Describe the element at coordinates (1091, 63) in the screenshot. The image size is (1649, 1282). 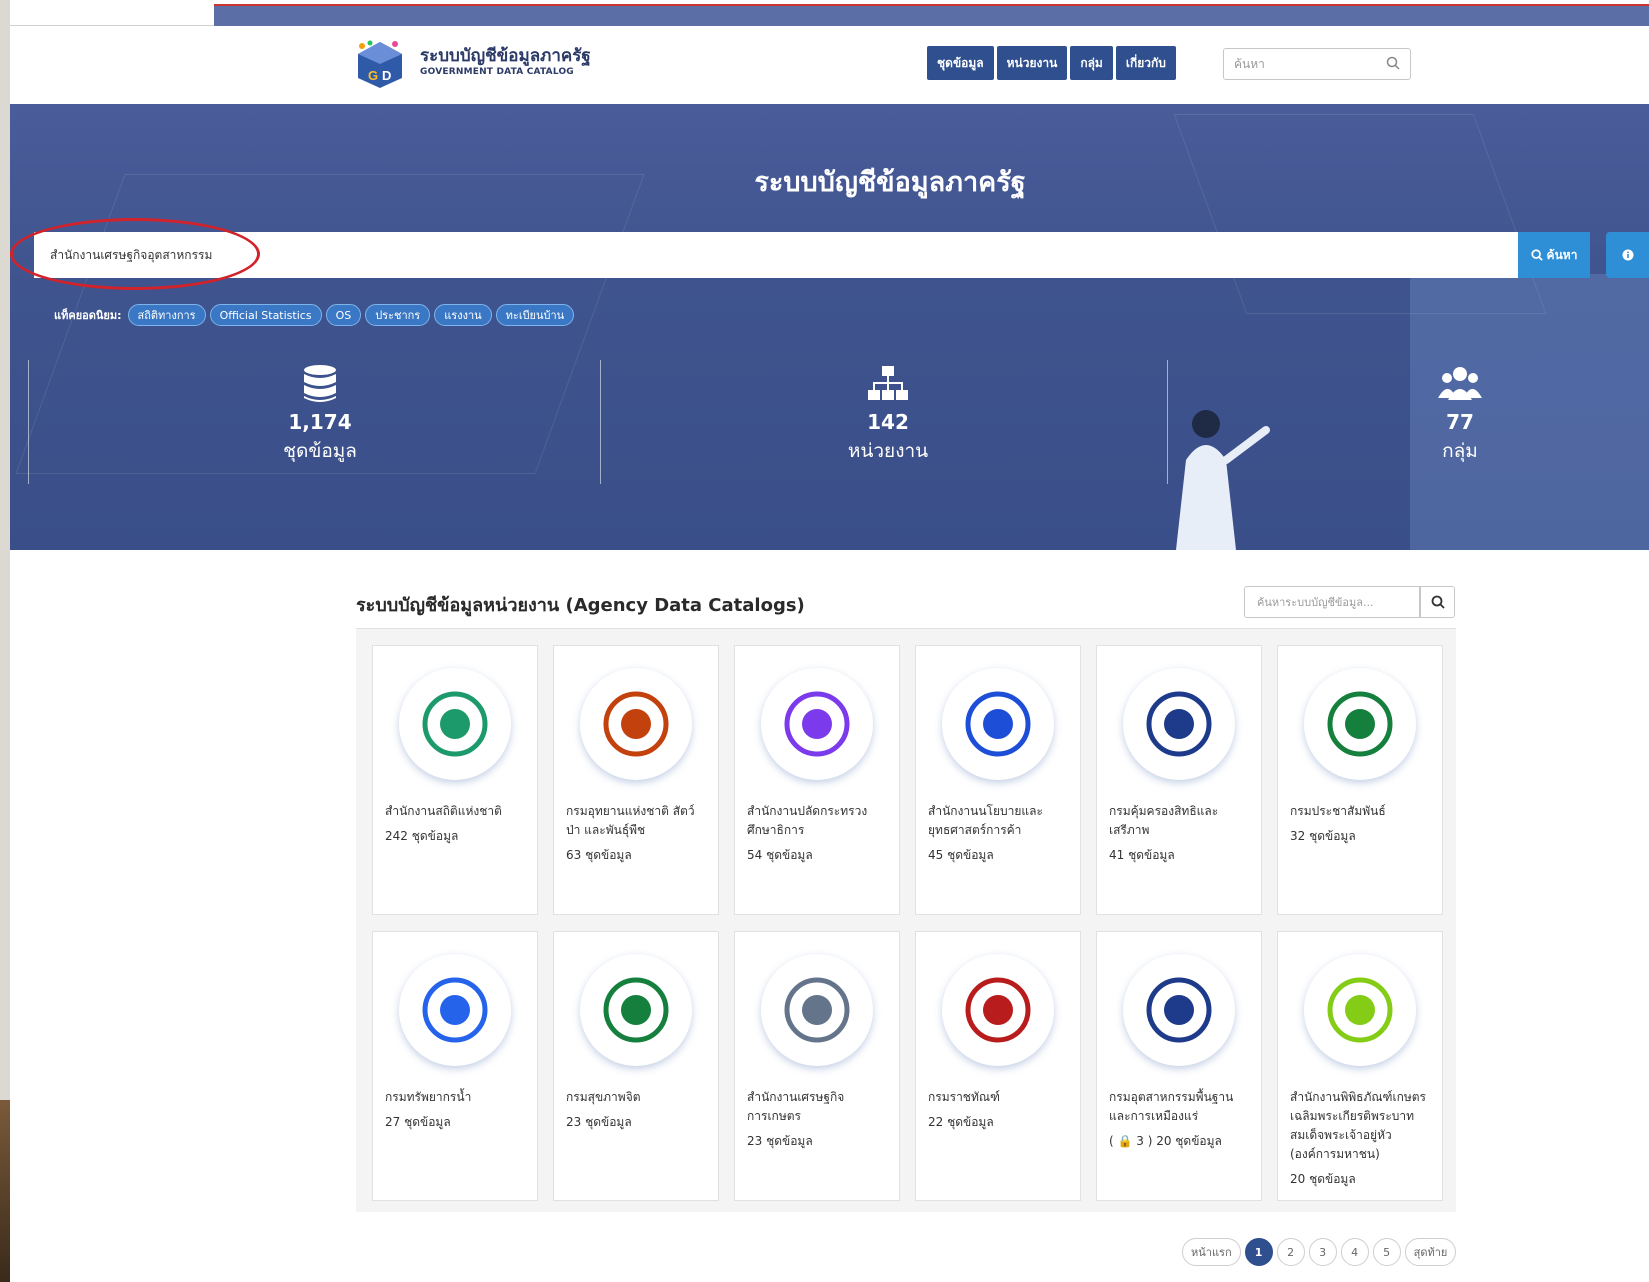
I see `nav-groups: กลุ่ม` at that location.